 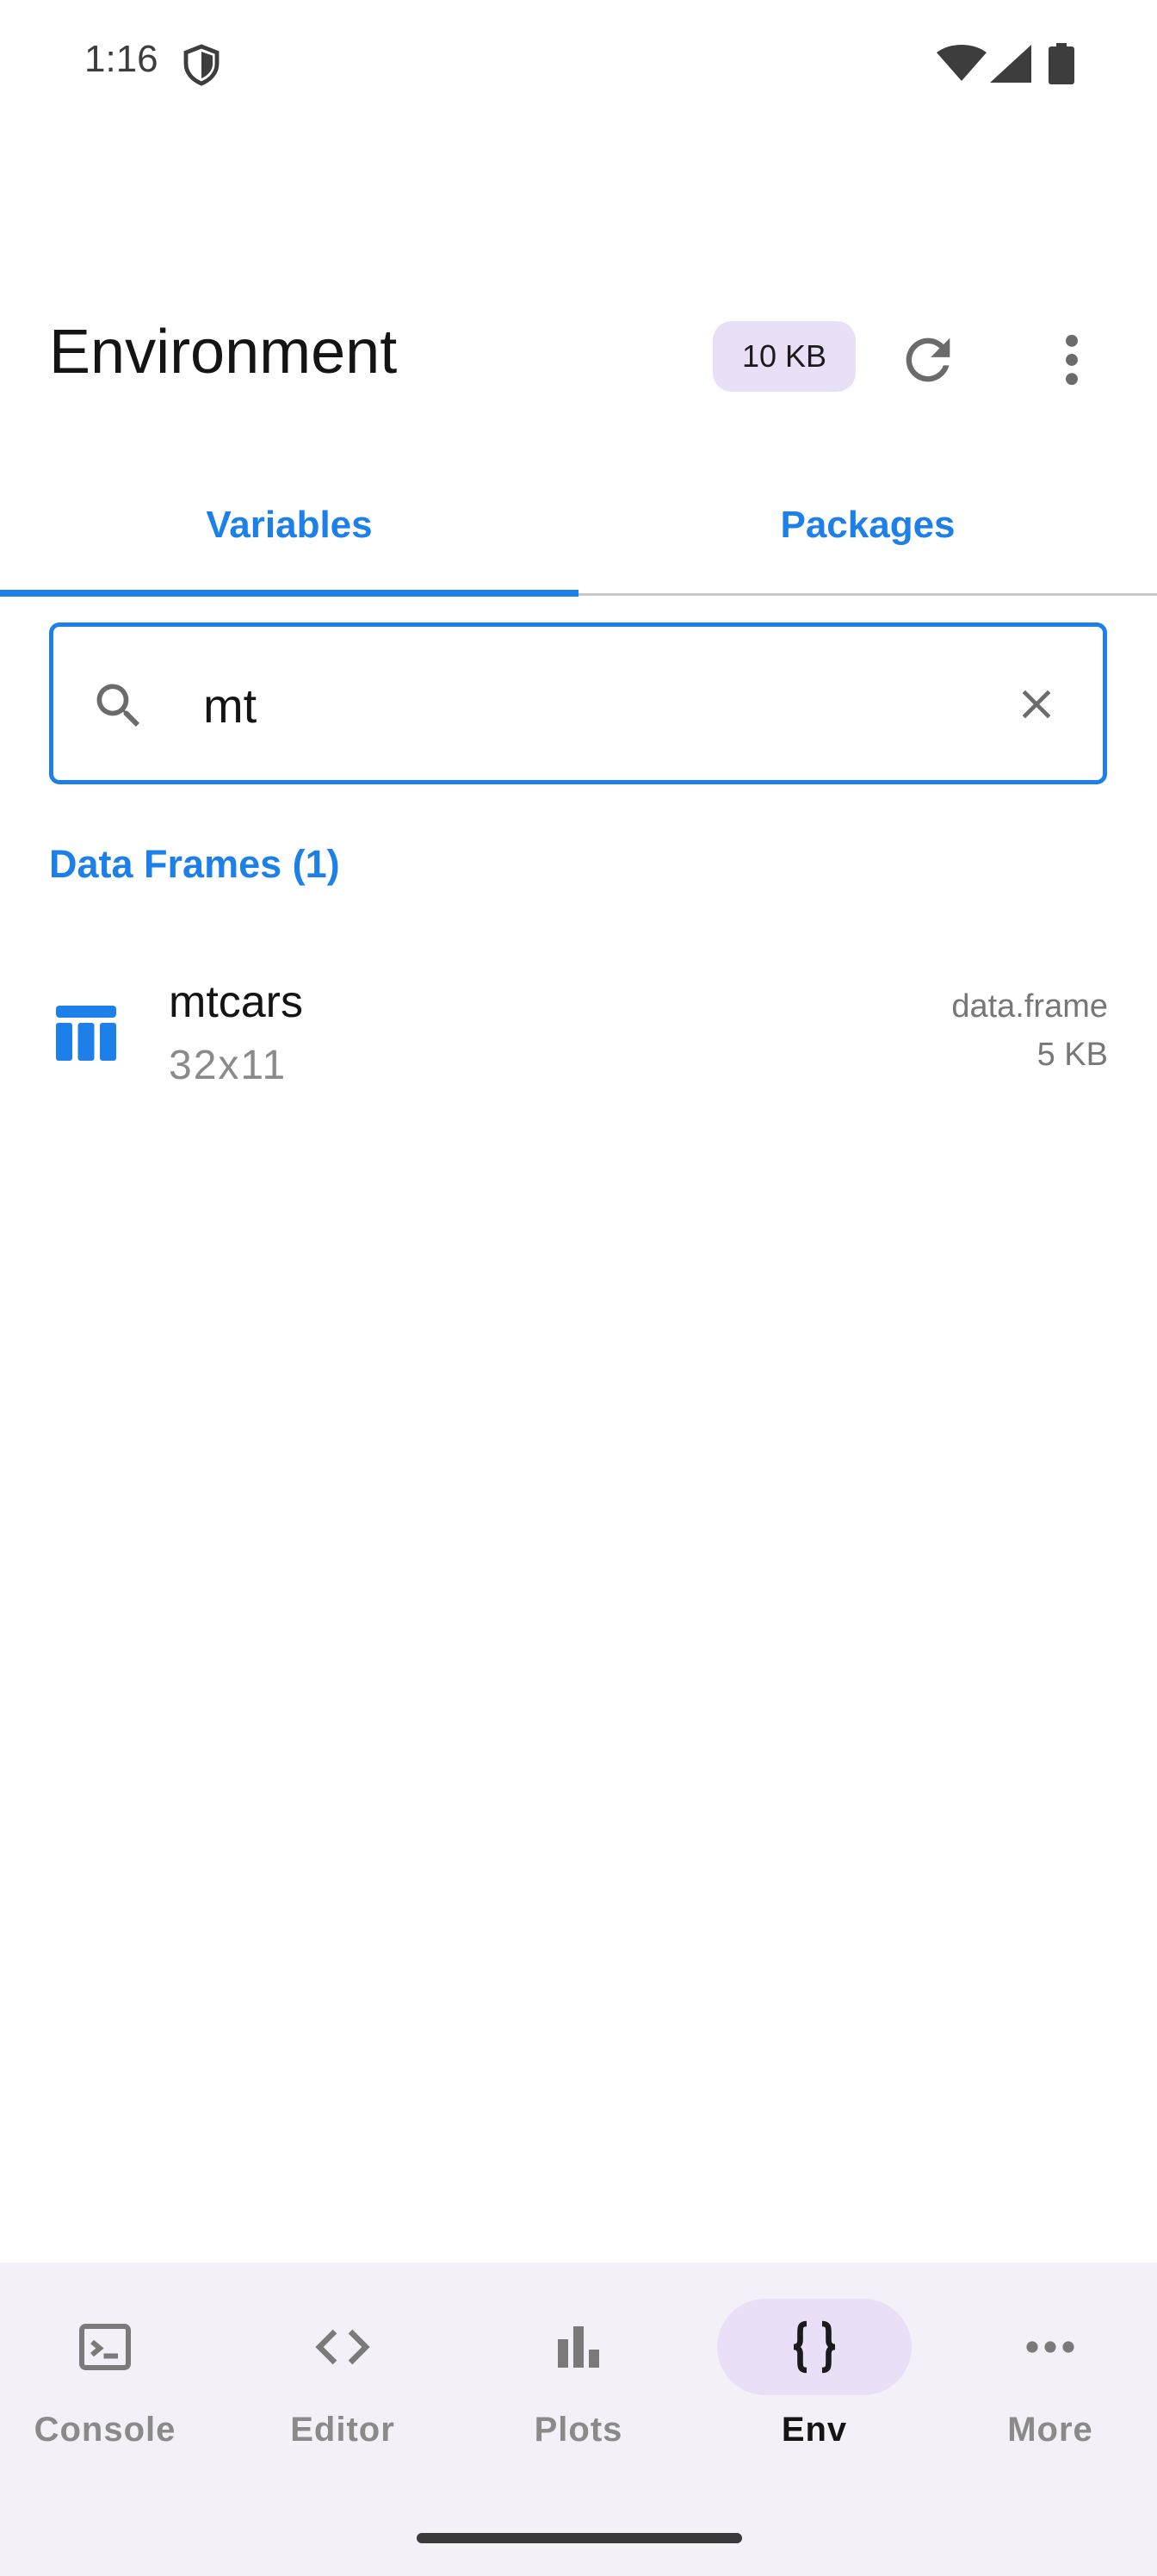 I want to click on search-input, so click(x=582, y=706).